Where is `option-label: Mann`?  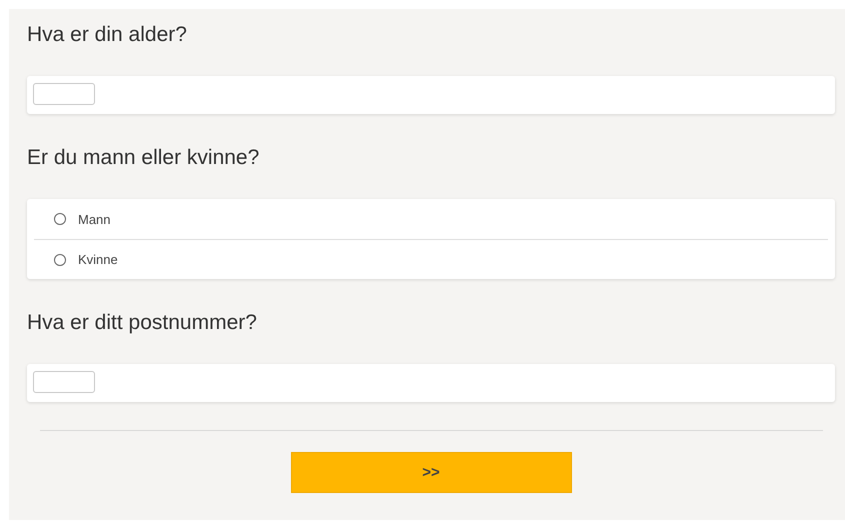
option-label: Mann is located at coordinates (94, 219).